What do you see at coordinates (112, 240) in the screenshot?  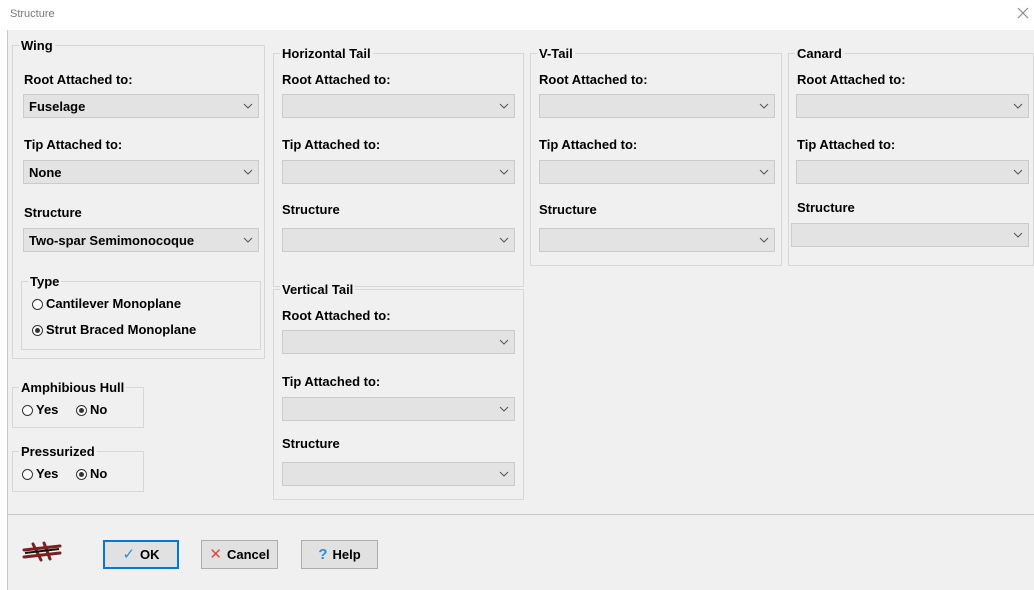 I see `wing-structure-value: Two-spar Semimonocoque` at bounding box center [112, 240].